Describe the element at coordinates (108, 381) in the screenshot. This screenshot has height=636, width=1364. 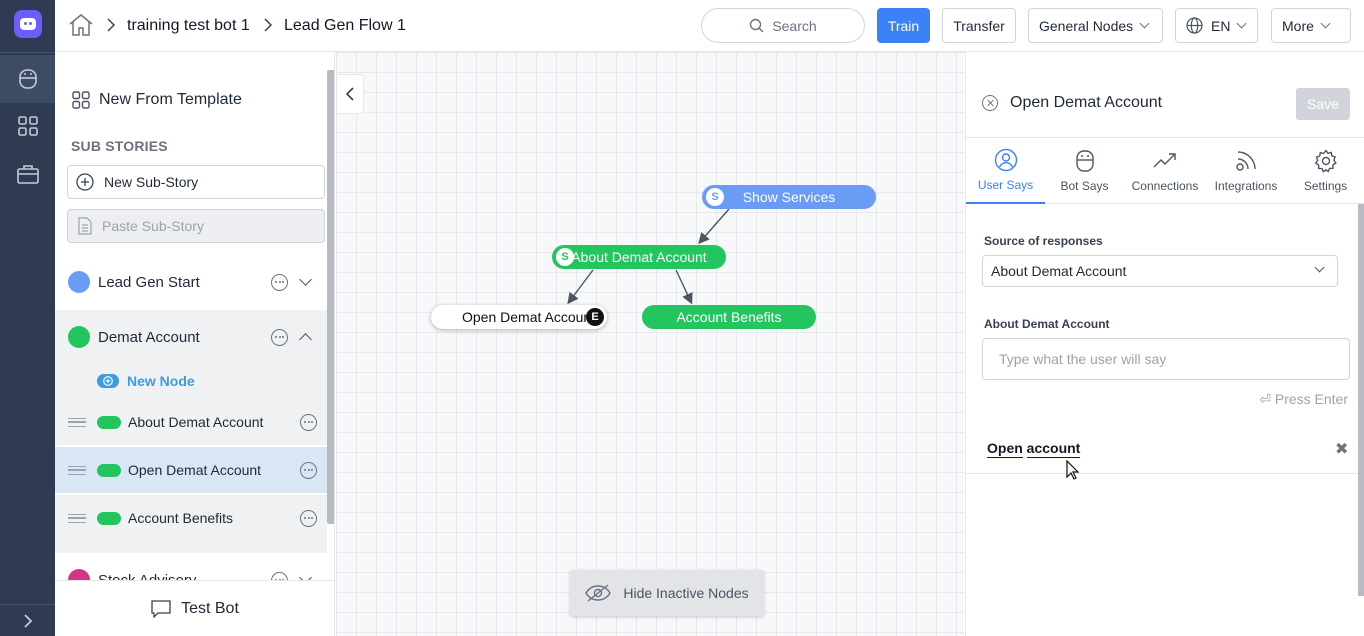
I see `add-node-icon` at that location.